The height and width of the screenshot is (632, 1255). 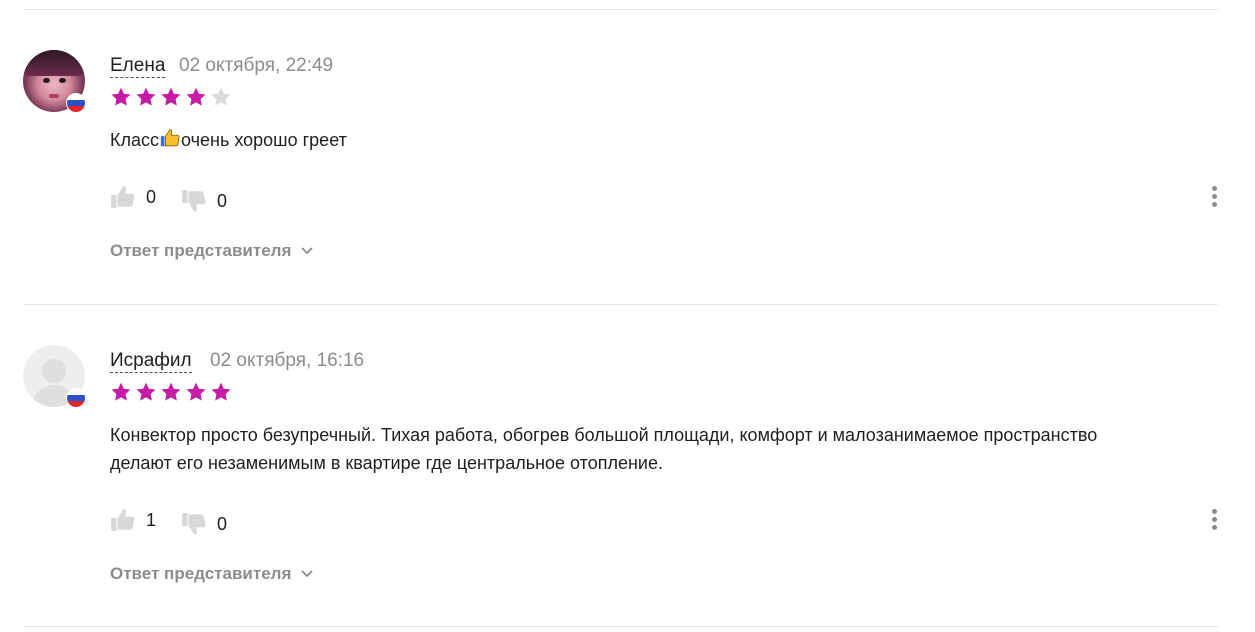 I want to click on star-empty-icon, so click(x=221, y=97).